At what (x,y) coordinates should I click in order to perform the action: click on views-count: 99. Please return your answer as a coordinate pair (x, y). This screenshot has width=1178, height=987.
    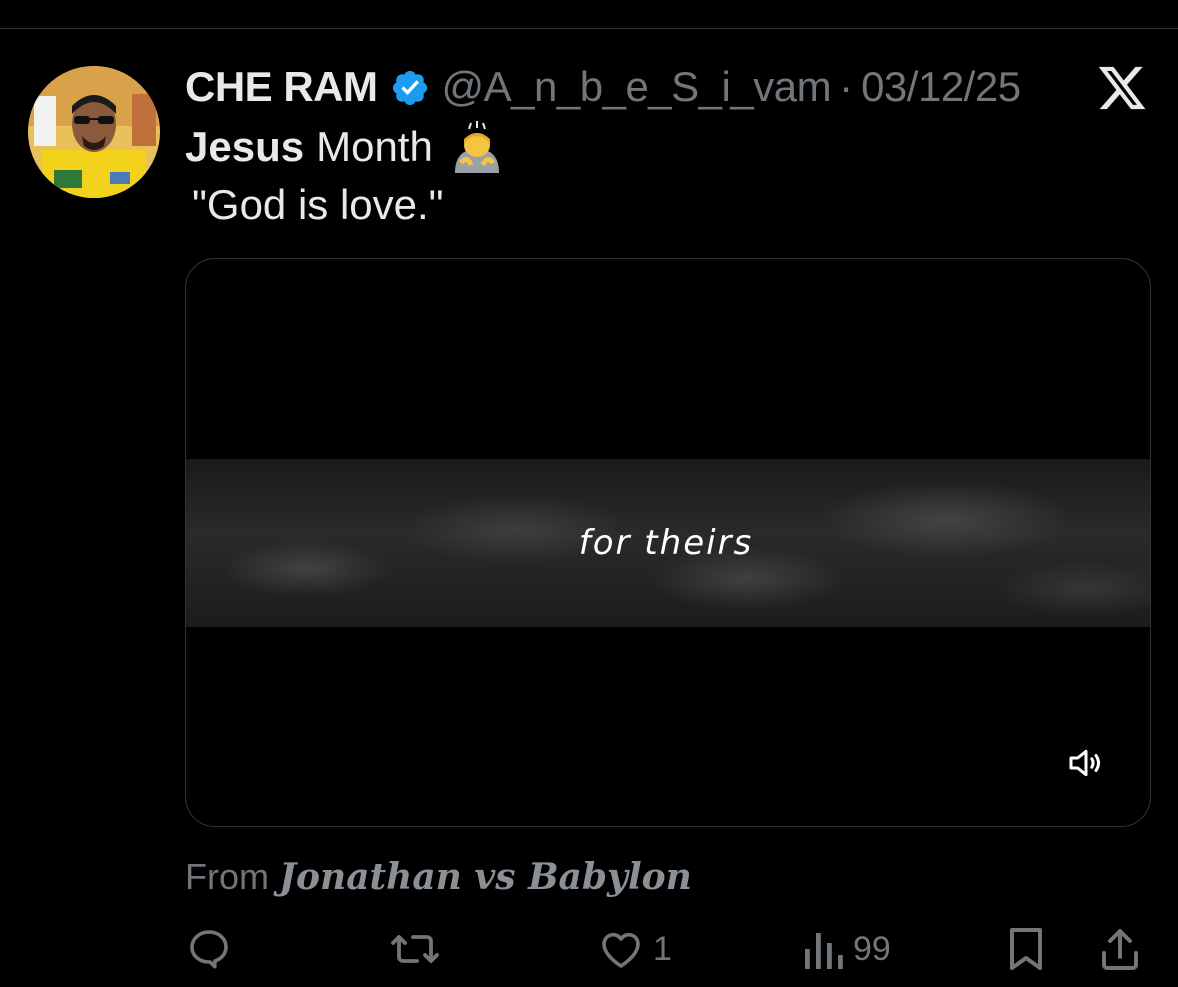
    Looking at the image, I should click on (872, 948).